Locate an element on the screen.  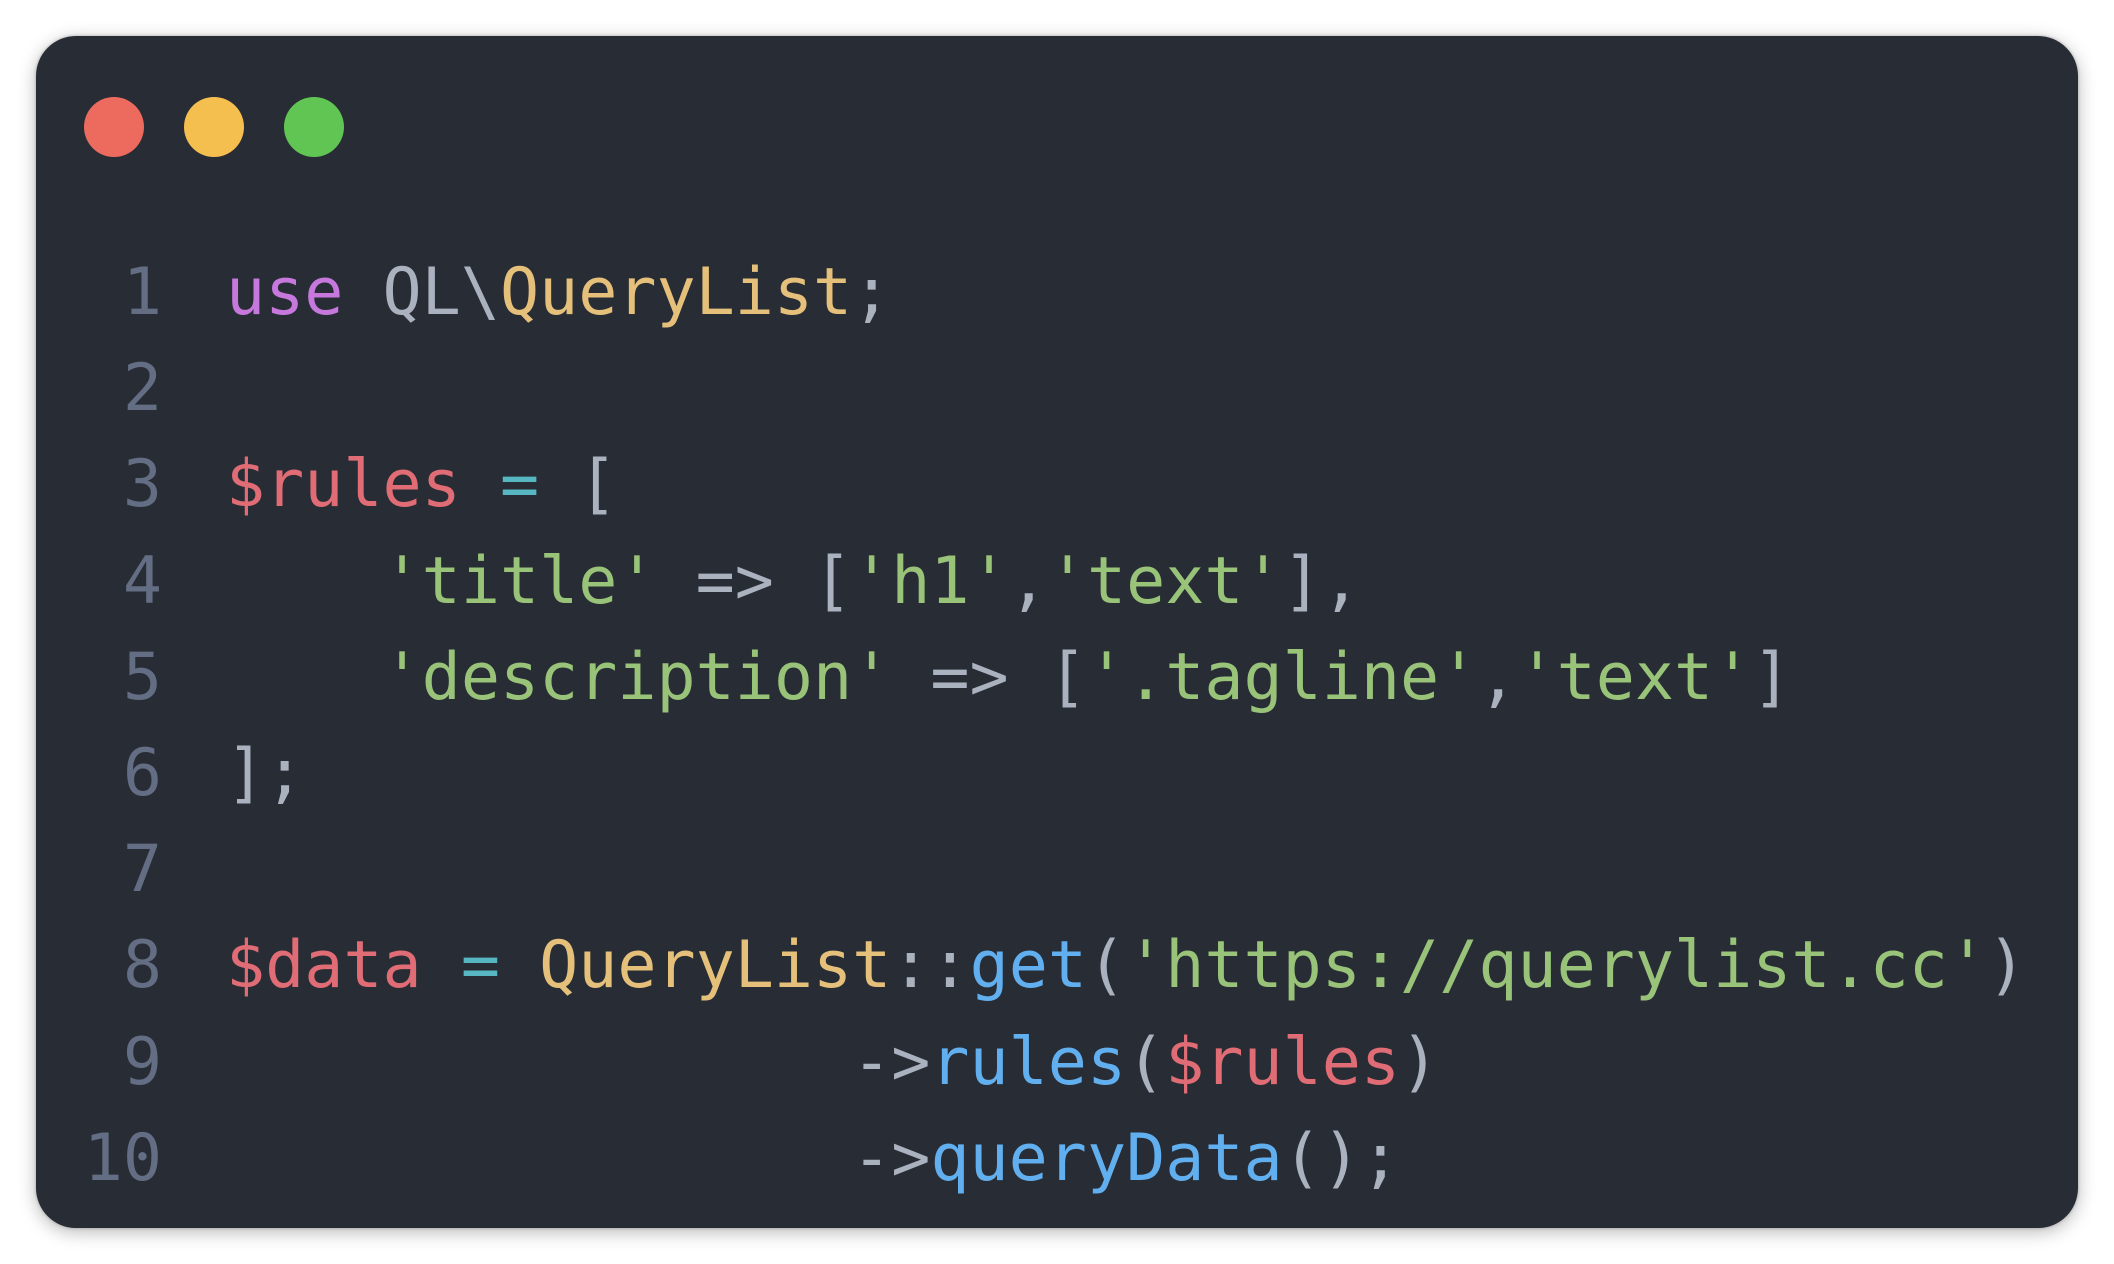
token-function: get is located at coordinates (1028, 966).